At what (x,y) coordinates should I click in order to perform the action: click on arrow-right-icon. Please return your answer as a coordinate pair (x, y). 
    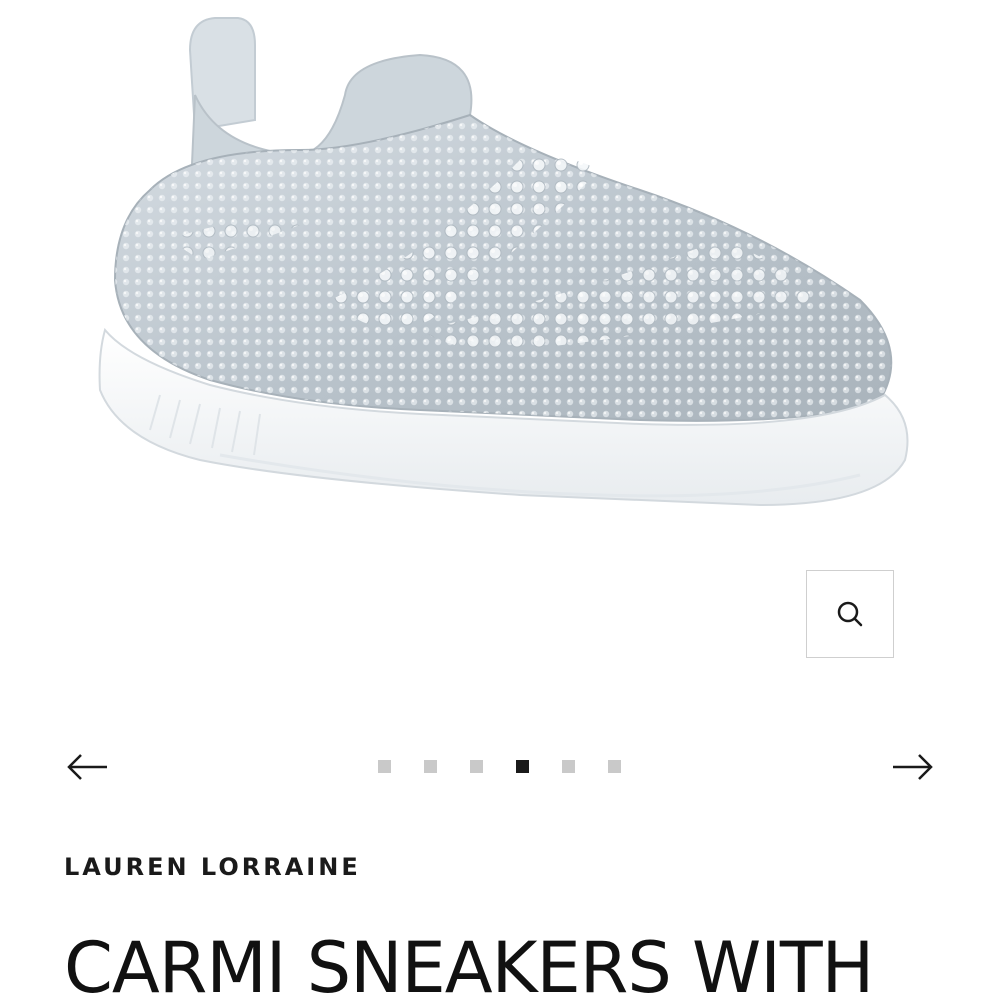
    Looking at the image, I should click on (913, 767).